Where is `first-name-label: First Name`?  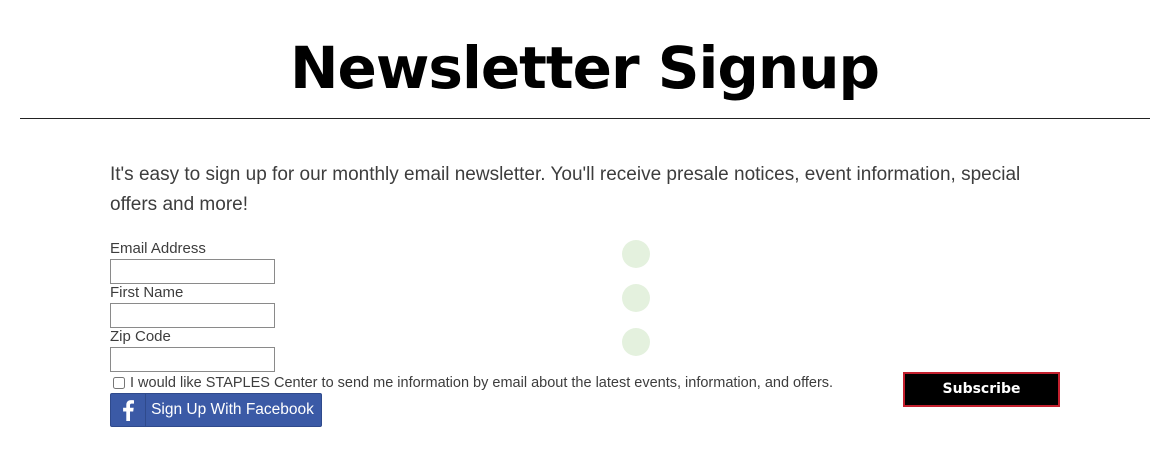
first-name-label: First Name is located at coordinates (147, 292).